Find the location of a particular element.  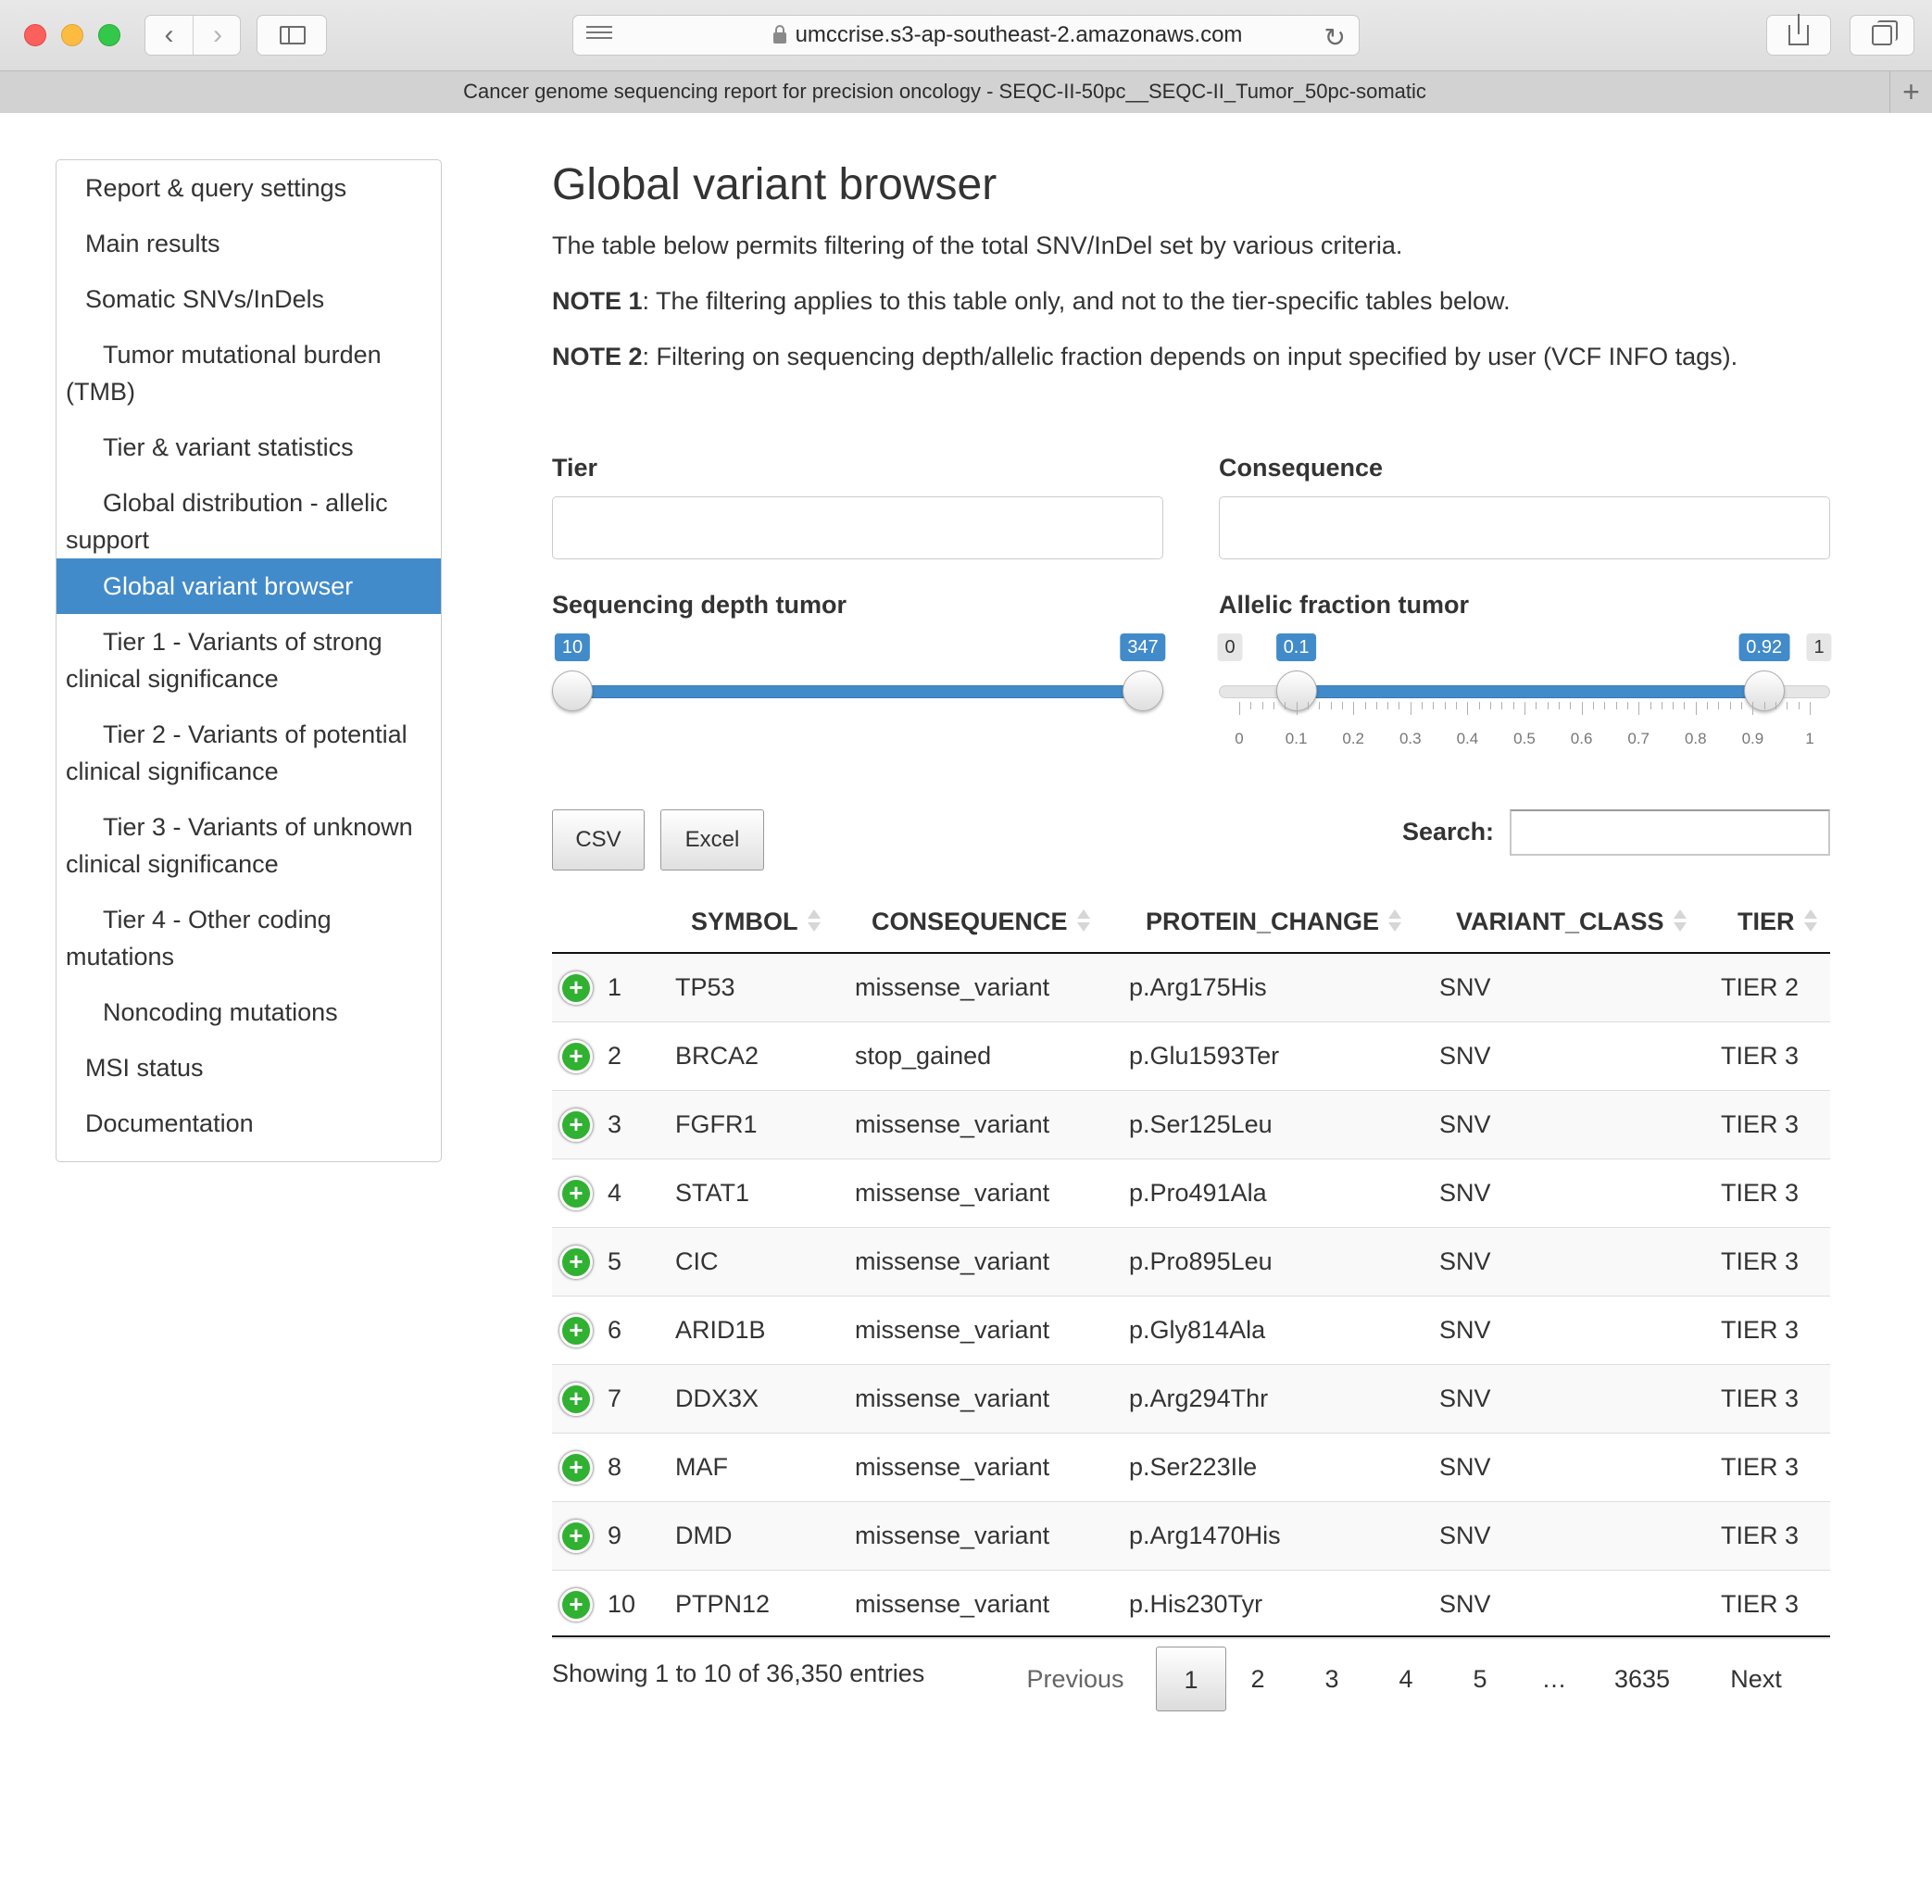

af-range-slider: 0.1 0.92 0 1 0 0.1 0.2 0.3 0.4 0.5 0.6 0.7 0.8 0.9 1 is located at coordinates (1524, 694).